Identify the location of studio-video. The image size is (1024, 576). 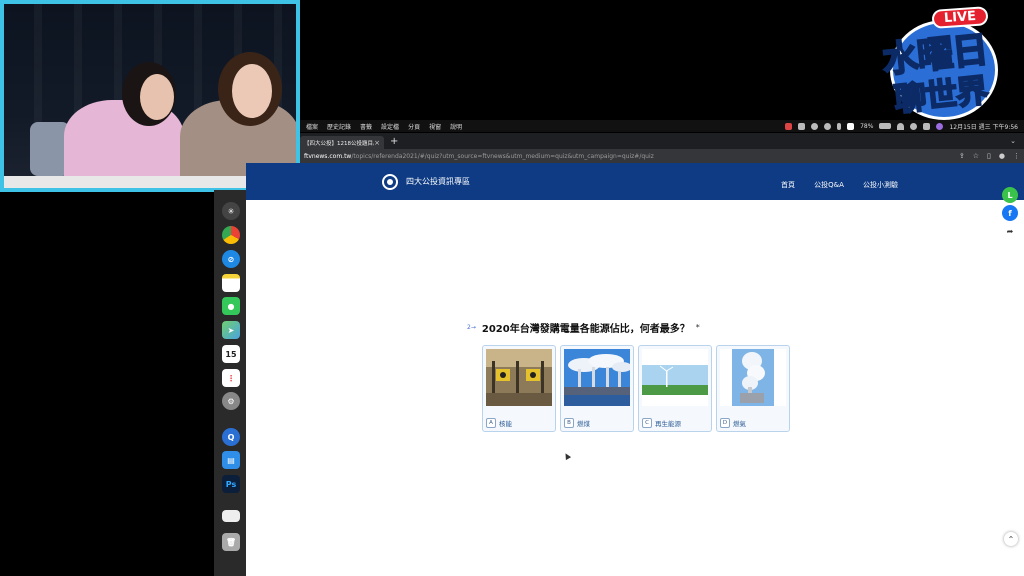
(150, 96).